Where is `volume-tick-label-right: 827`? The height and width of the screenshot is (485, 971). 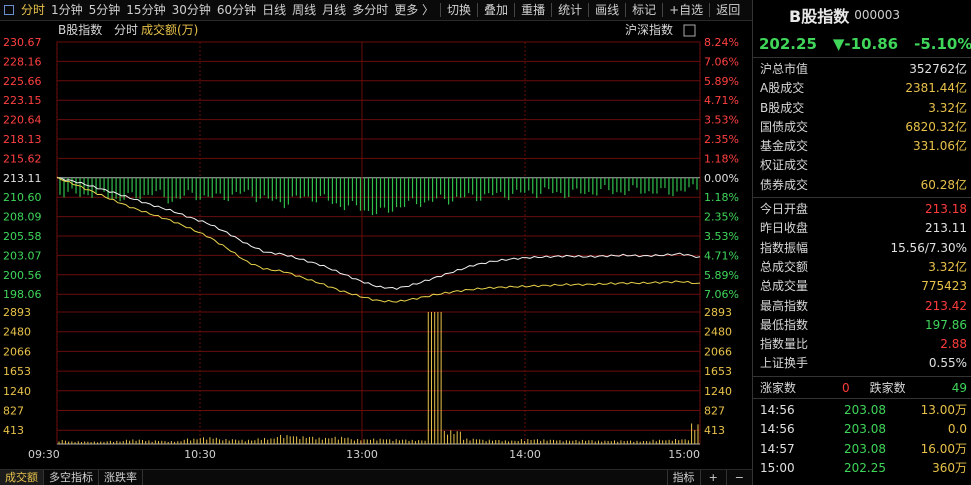
volume-tick-label-right: 827 is located at coordinates (714, 411).